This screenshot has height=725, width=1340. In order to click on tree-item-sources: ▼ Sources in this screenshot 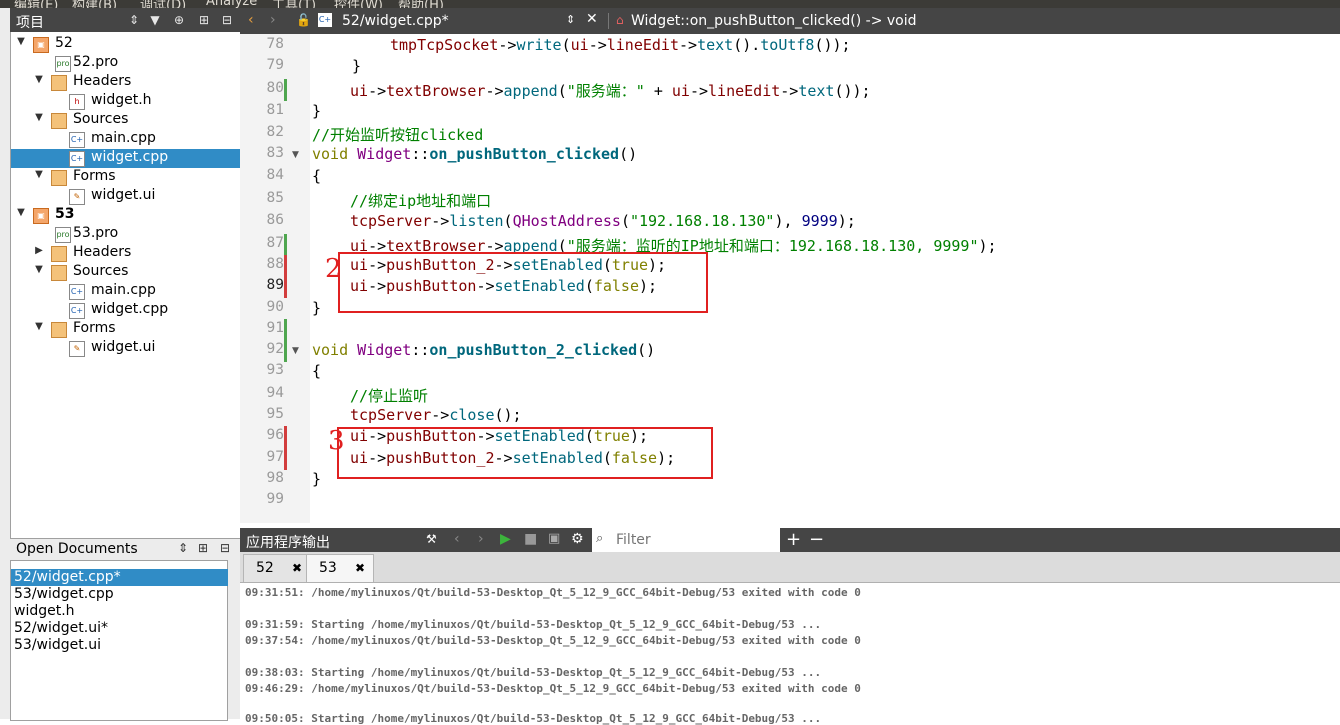, I will do `click(126, 120)`.